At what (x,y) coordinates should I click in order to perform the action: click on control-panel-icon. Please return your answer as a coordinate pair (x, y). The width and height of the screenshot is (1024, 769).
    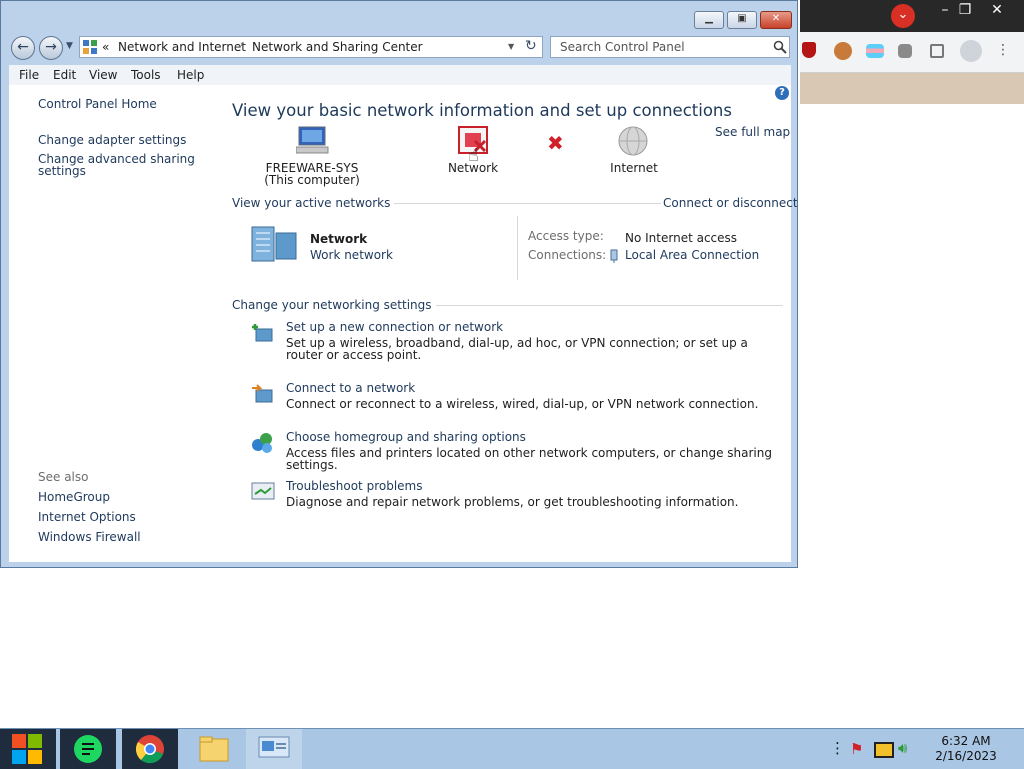
    Looking at the image, I should click on (90, 47).